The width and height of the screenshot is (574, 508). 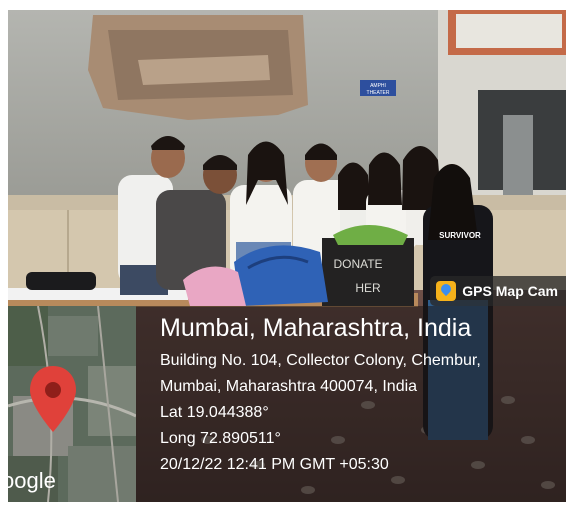 What do you see at coordinates (316, 328) in the screenshot?
I see `location-city: Mumbai, Maharashtra, India` at bounding box center [316, 328].